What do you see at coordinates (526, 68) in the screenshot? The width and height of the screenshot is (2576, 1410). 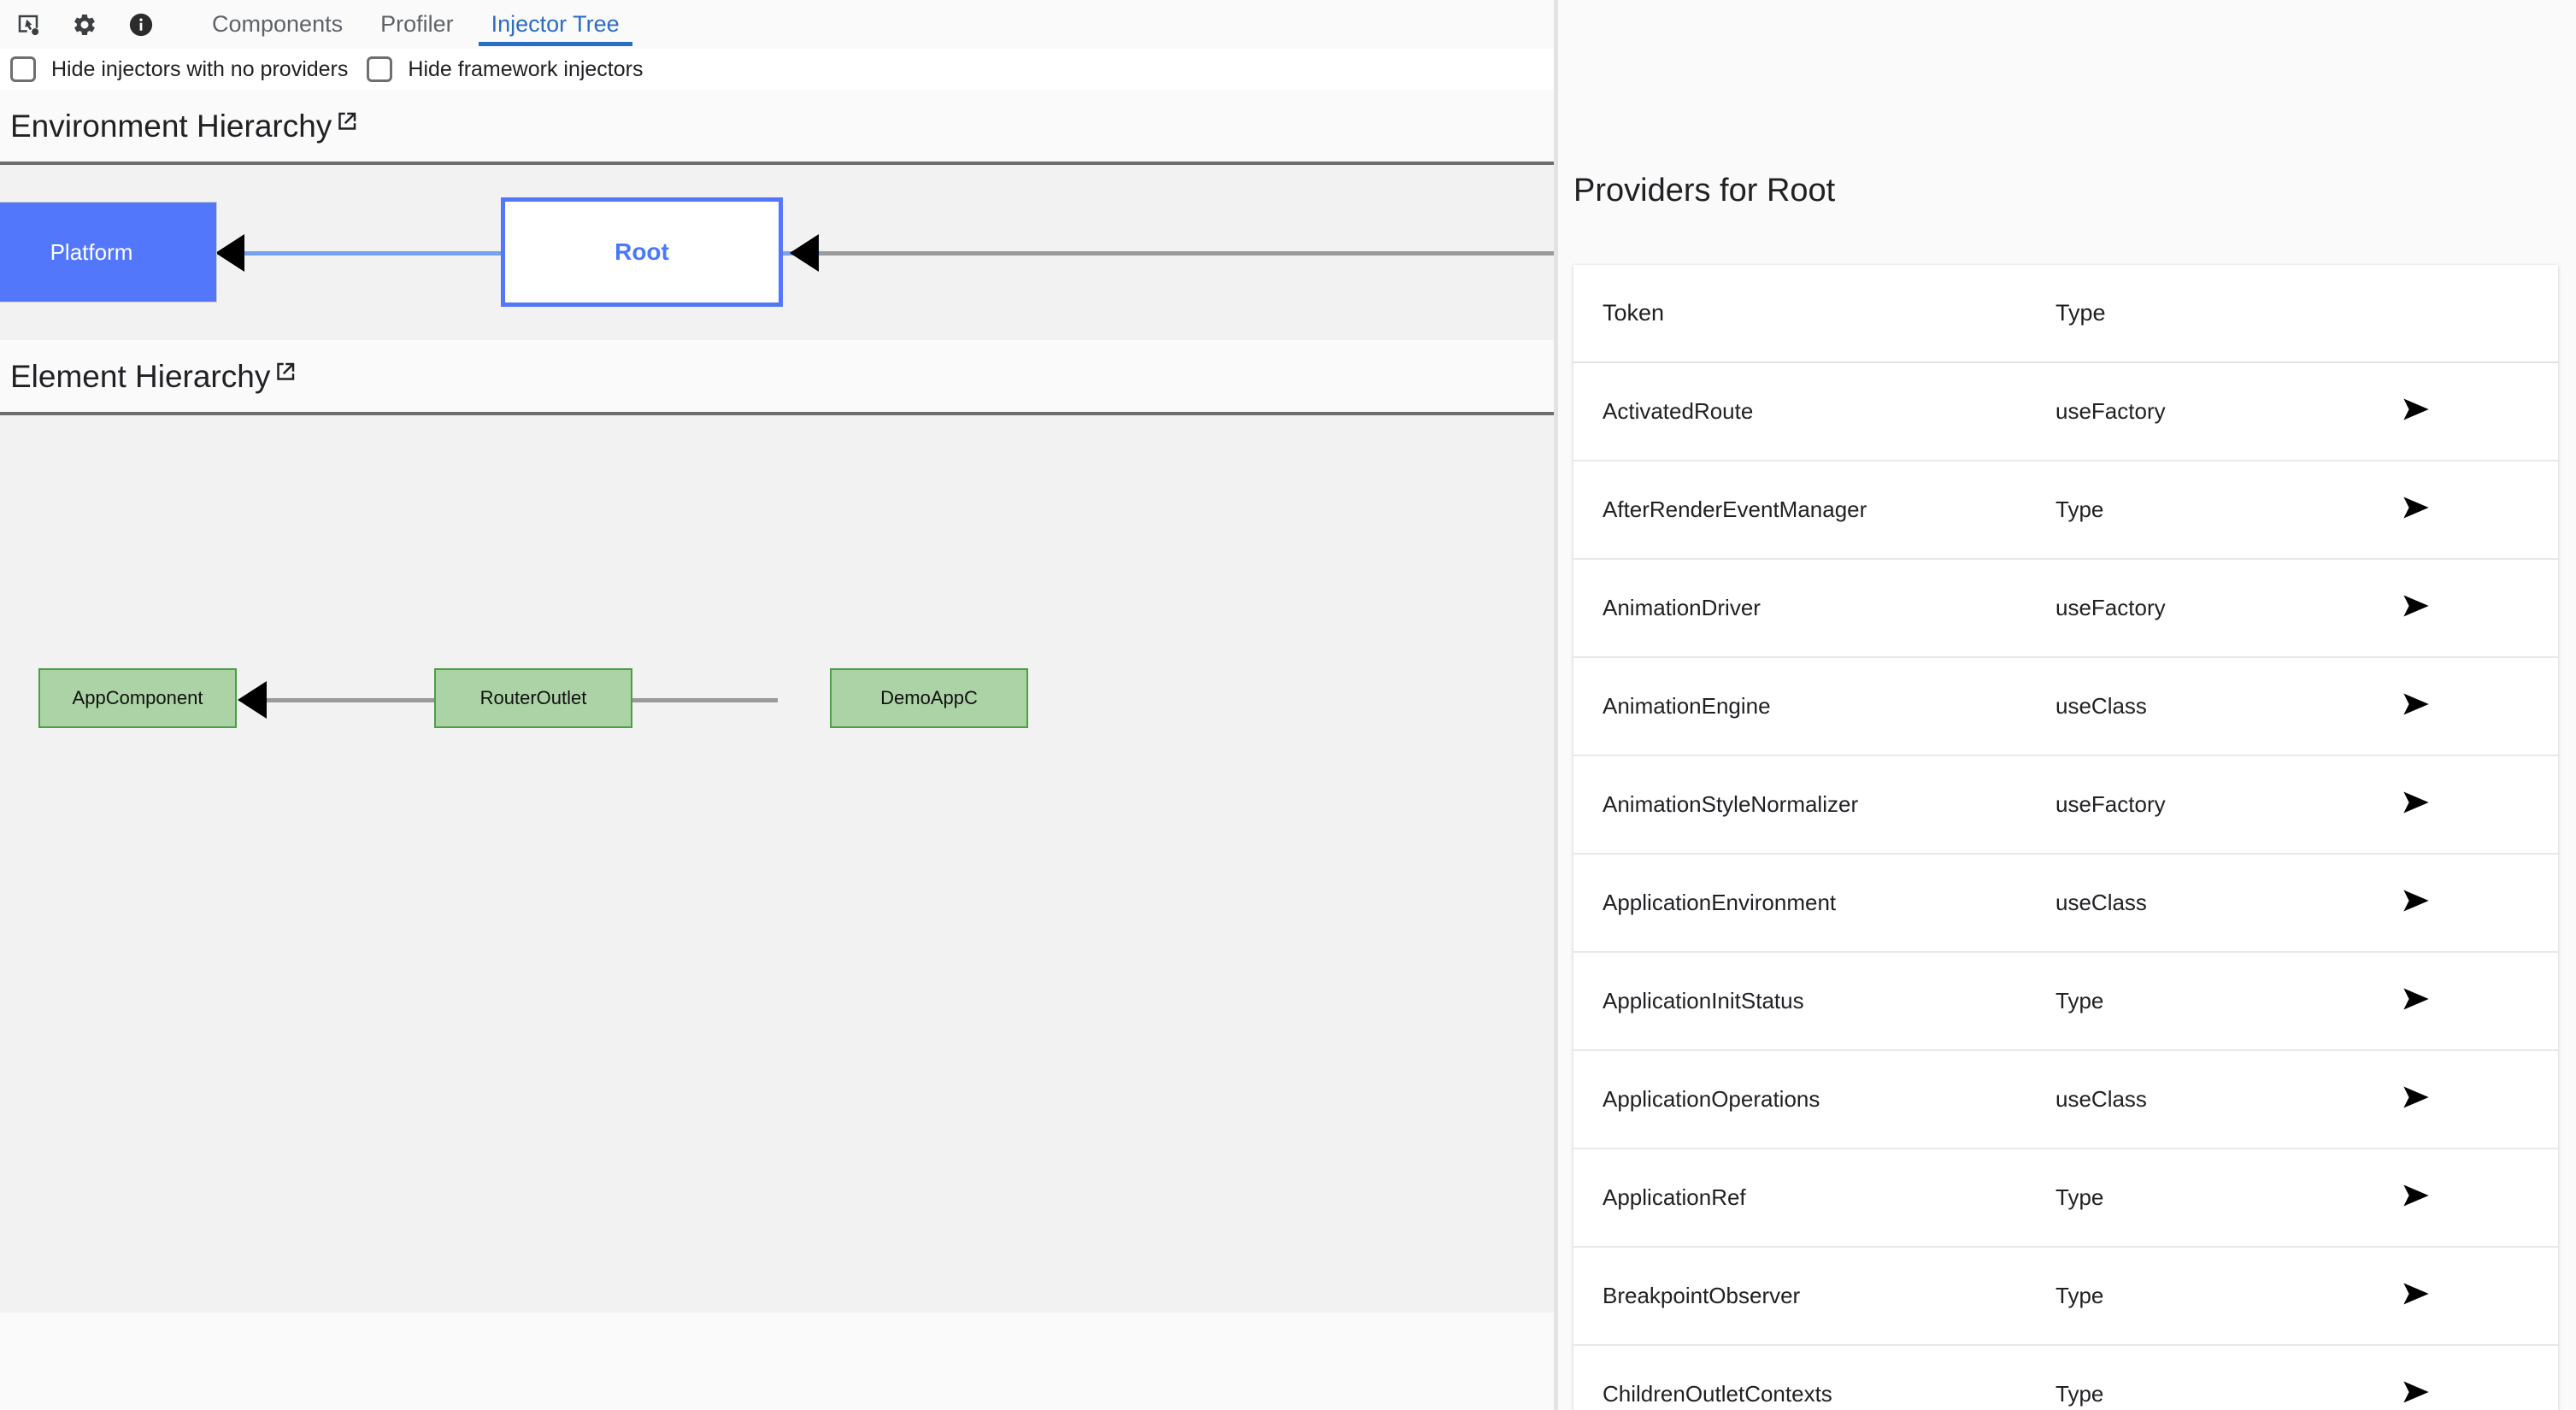 I see `hide-framework-injectors-label: Hide framework injectors` at bounding box center [526, 68].